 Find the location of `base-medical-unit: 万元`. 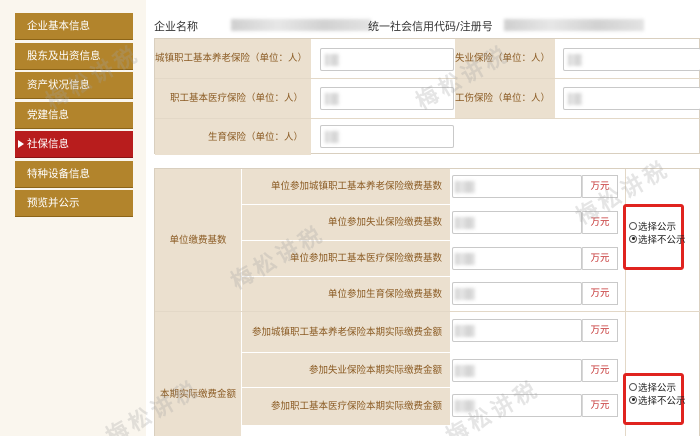

base-medical-unit: 万元 is located at coordinates (600, 258).